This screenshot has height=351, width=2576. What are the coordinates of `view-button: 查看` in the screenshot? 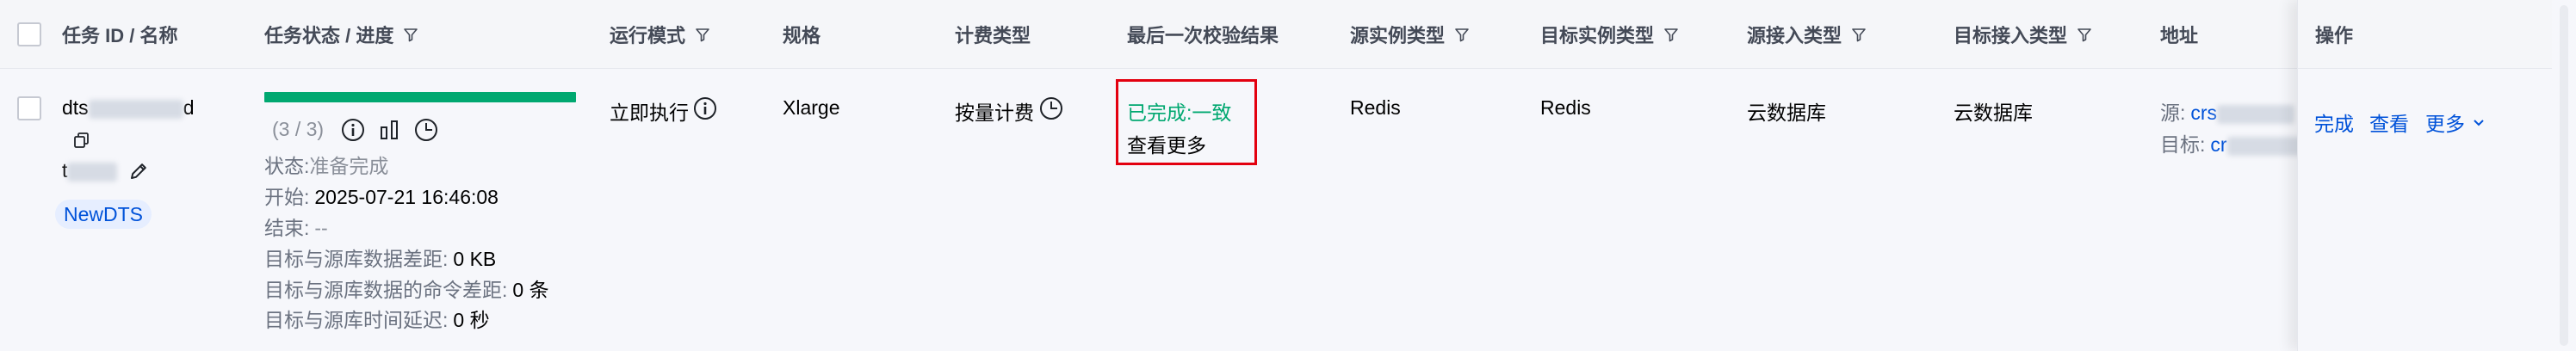 It's located at (2389, 123).